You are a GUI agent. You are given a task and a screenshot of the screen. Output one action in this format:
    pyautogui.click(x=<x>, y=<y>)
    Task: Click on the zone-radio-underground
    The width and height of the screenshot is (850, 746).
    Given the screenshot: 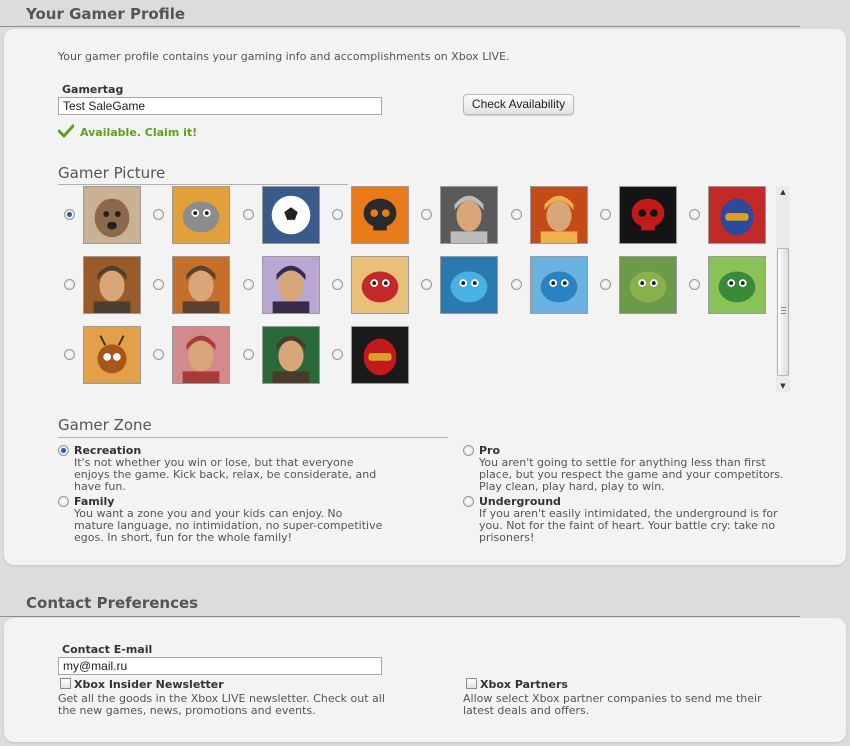 What is the action you would take?
    pyautogui.click(x=468, y=501)
    